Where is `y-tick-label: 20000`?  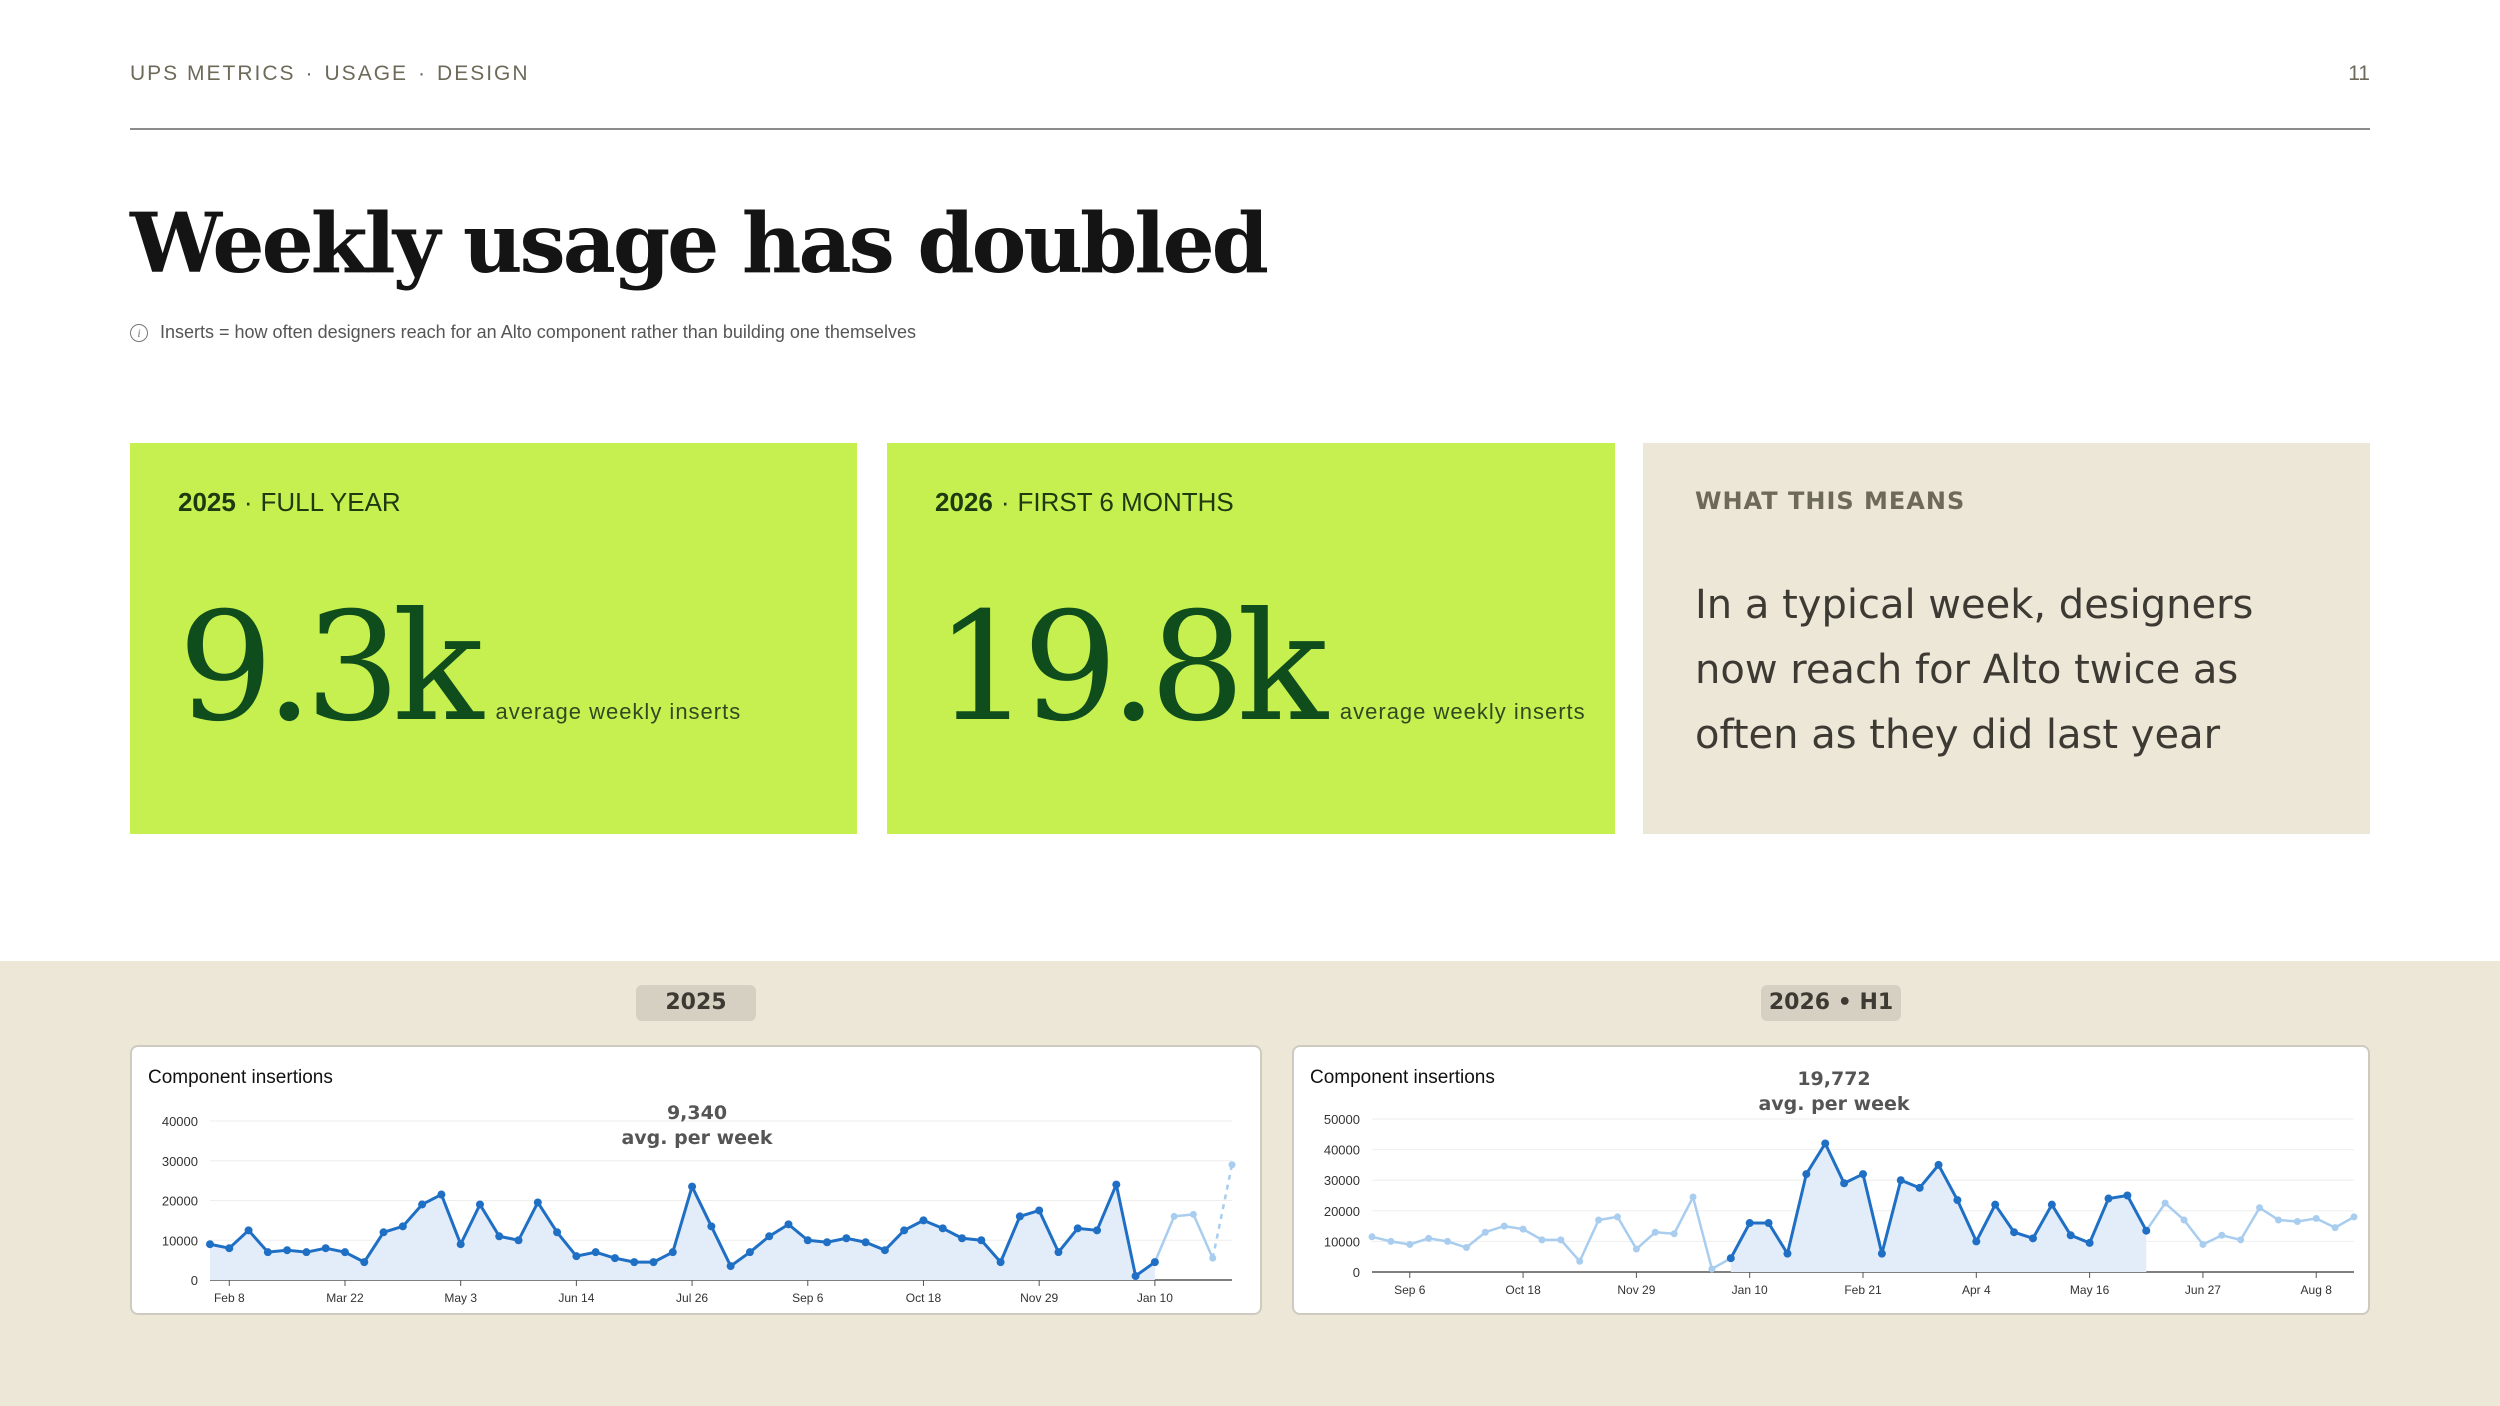
y-tick-label: 20000 is located at coordinates (180, 1201).